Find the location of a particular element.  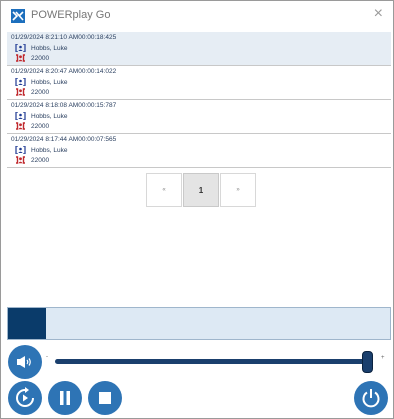

recording-duration: 00:00:07:565 is located at coordinates (97, 139).